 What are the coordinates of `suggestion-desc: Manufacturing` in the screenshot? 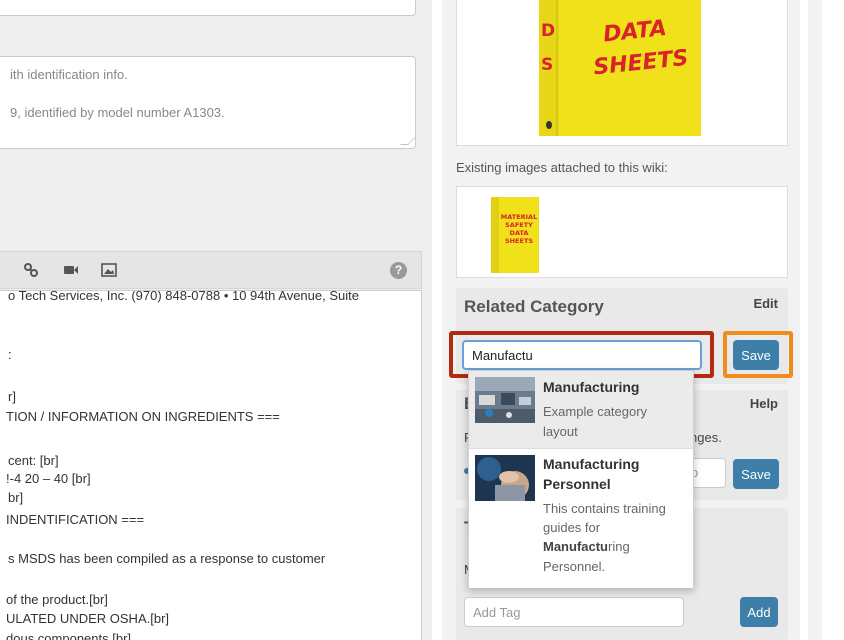 It's located at (615, 547).